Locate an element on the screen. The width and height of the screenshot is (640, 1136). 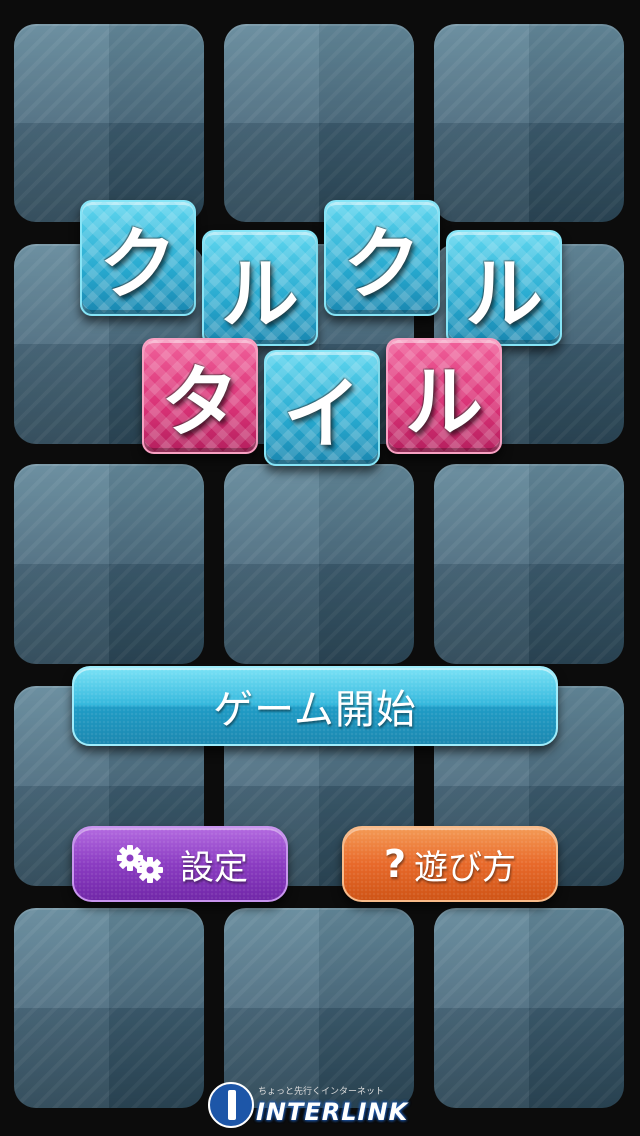
how-to-play-label: 遊び方 is located at coordinates (465, 867).